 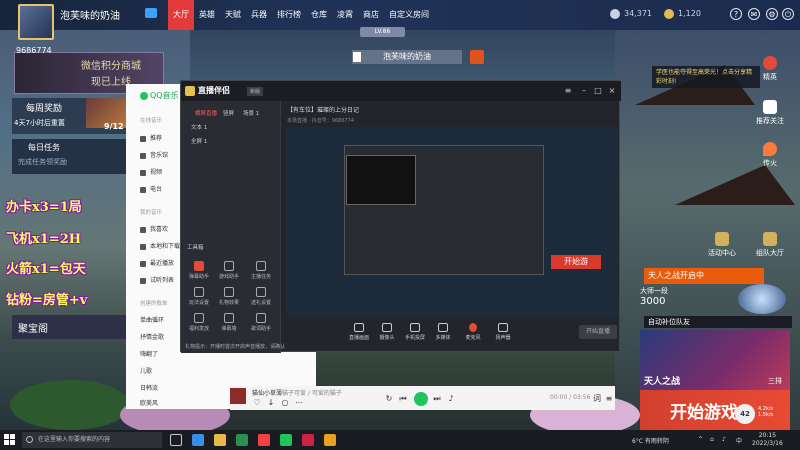 I want to click on qq-item-recommend: 推荐, so click(x=151, y=137).